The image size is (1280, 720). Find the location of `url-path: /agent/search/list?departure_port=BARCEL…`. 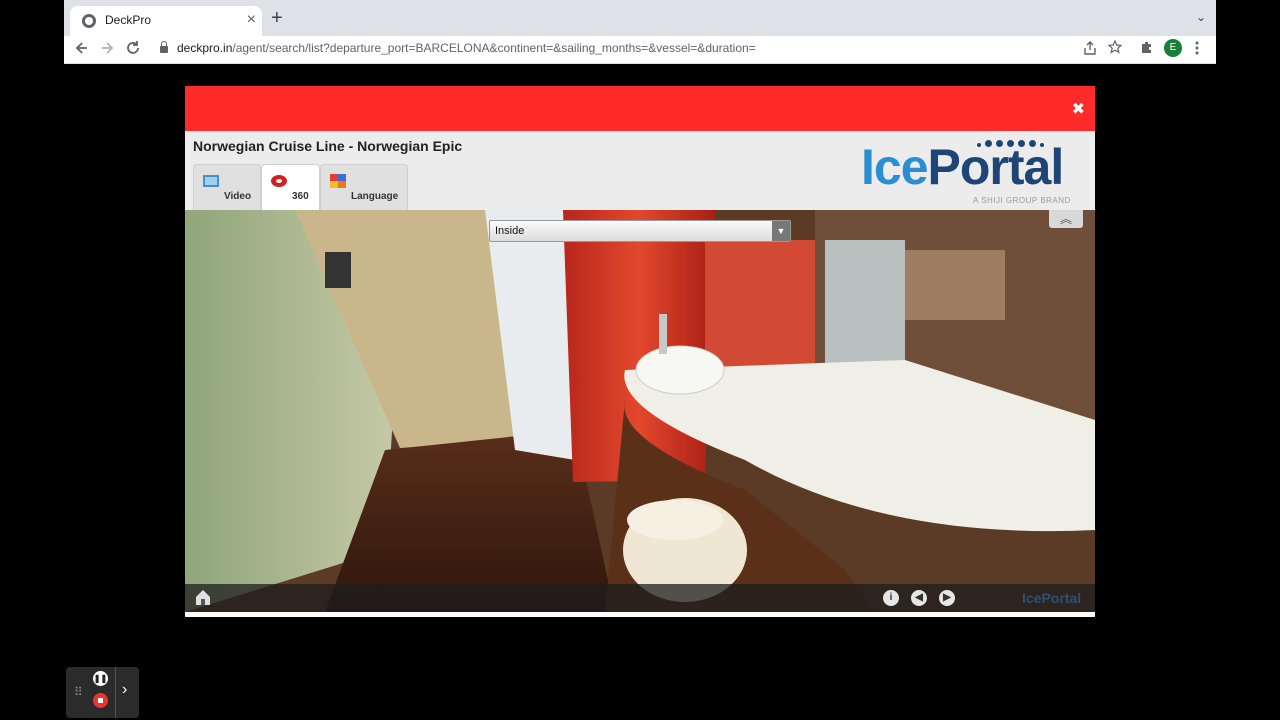

url-path: /agent/search/list?departure_port=BARCEL… is located at coordinates (494, 48).